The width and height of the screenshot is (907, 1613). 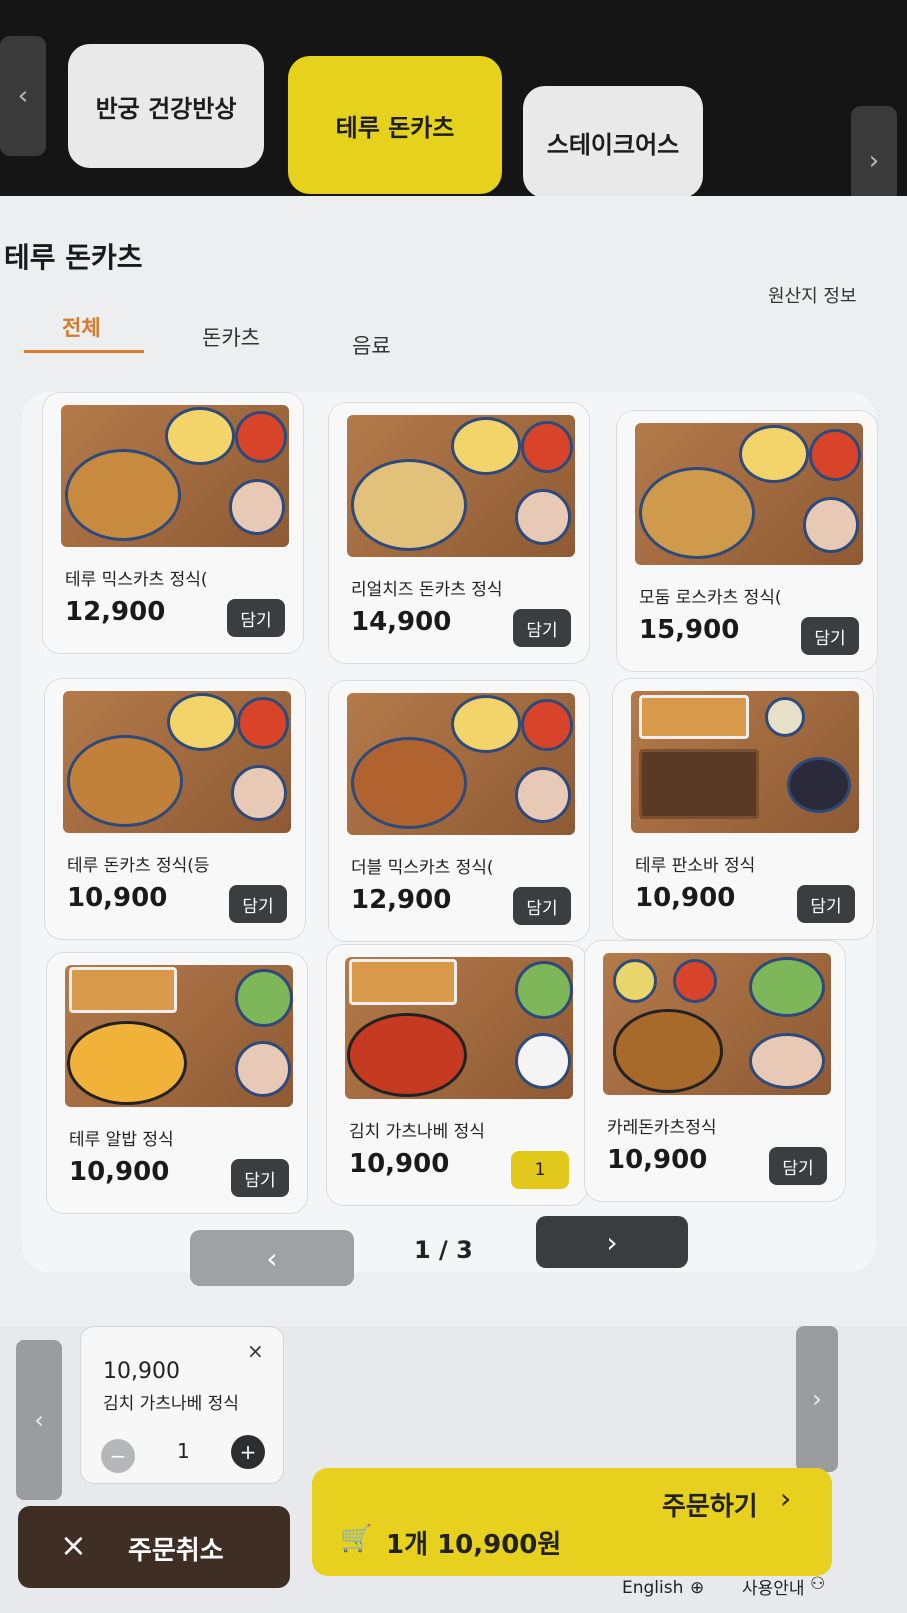 What do you see at coordinates (613, 142) in the screenshot?
I see `restaurant-tab-steakus: 스테이크어스` at bounding box center [613, 142].